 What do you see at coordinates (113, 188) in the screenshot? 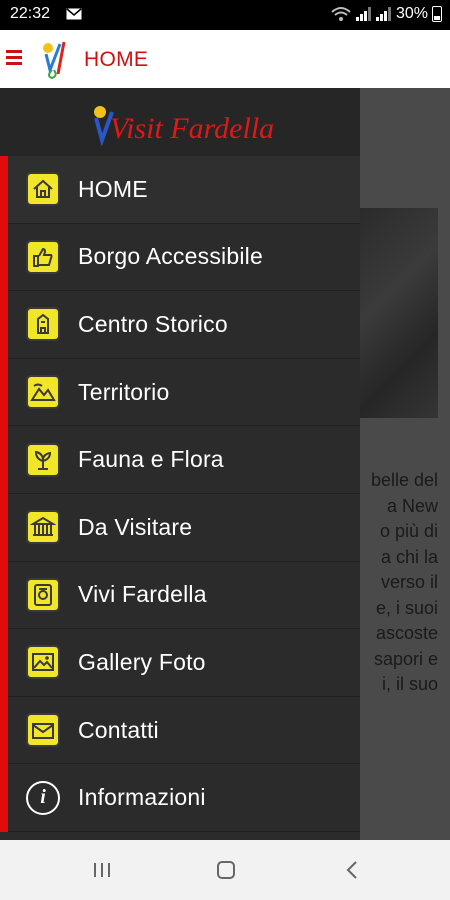
I see `menu-item-label: HOME` at bounding box center [113, 188].